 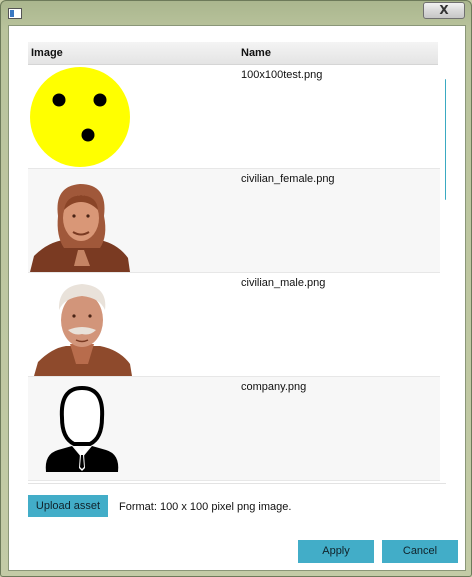 I want to click on title-bar: X, so click(x=236, y=13).